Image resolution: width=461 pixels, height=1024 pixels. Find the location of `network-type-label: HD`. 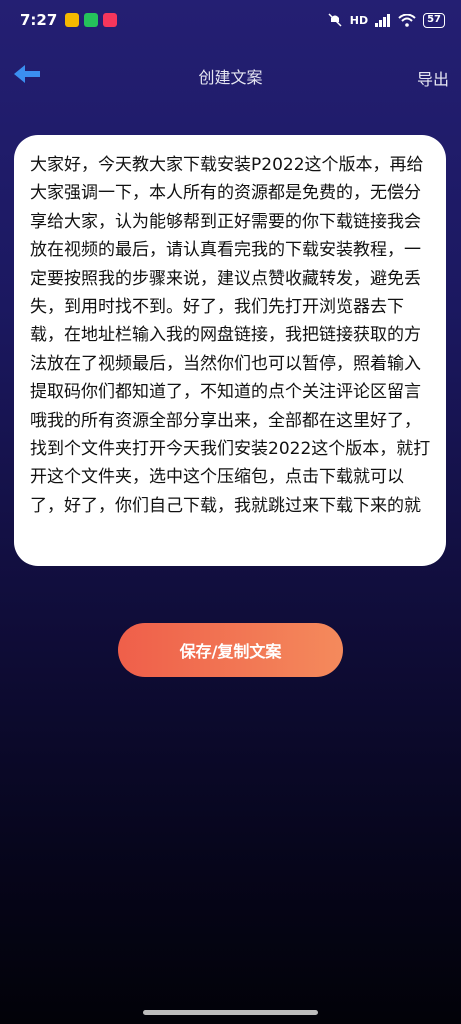

network-type-label: HD is located at coordinates (359, 20).